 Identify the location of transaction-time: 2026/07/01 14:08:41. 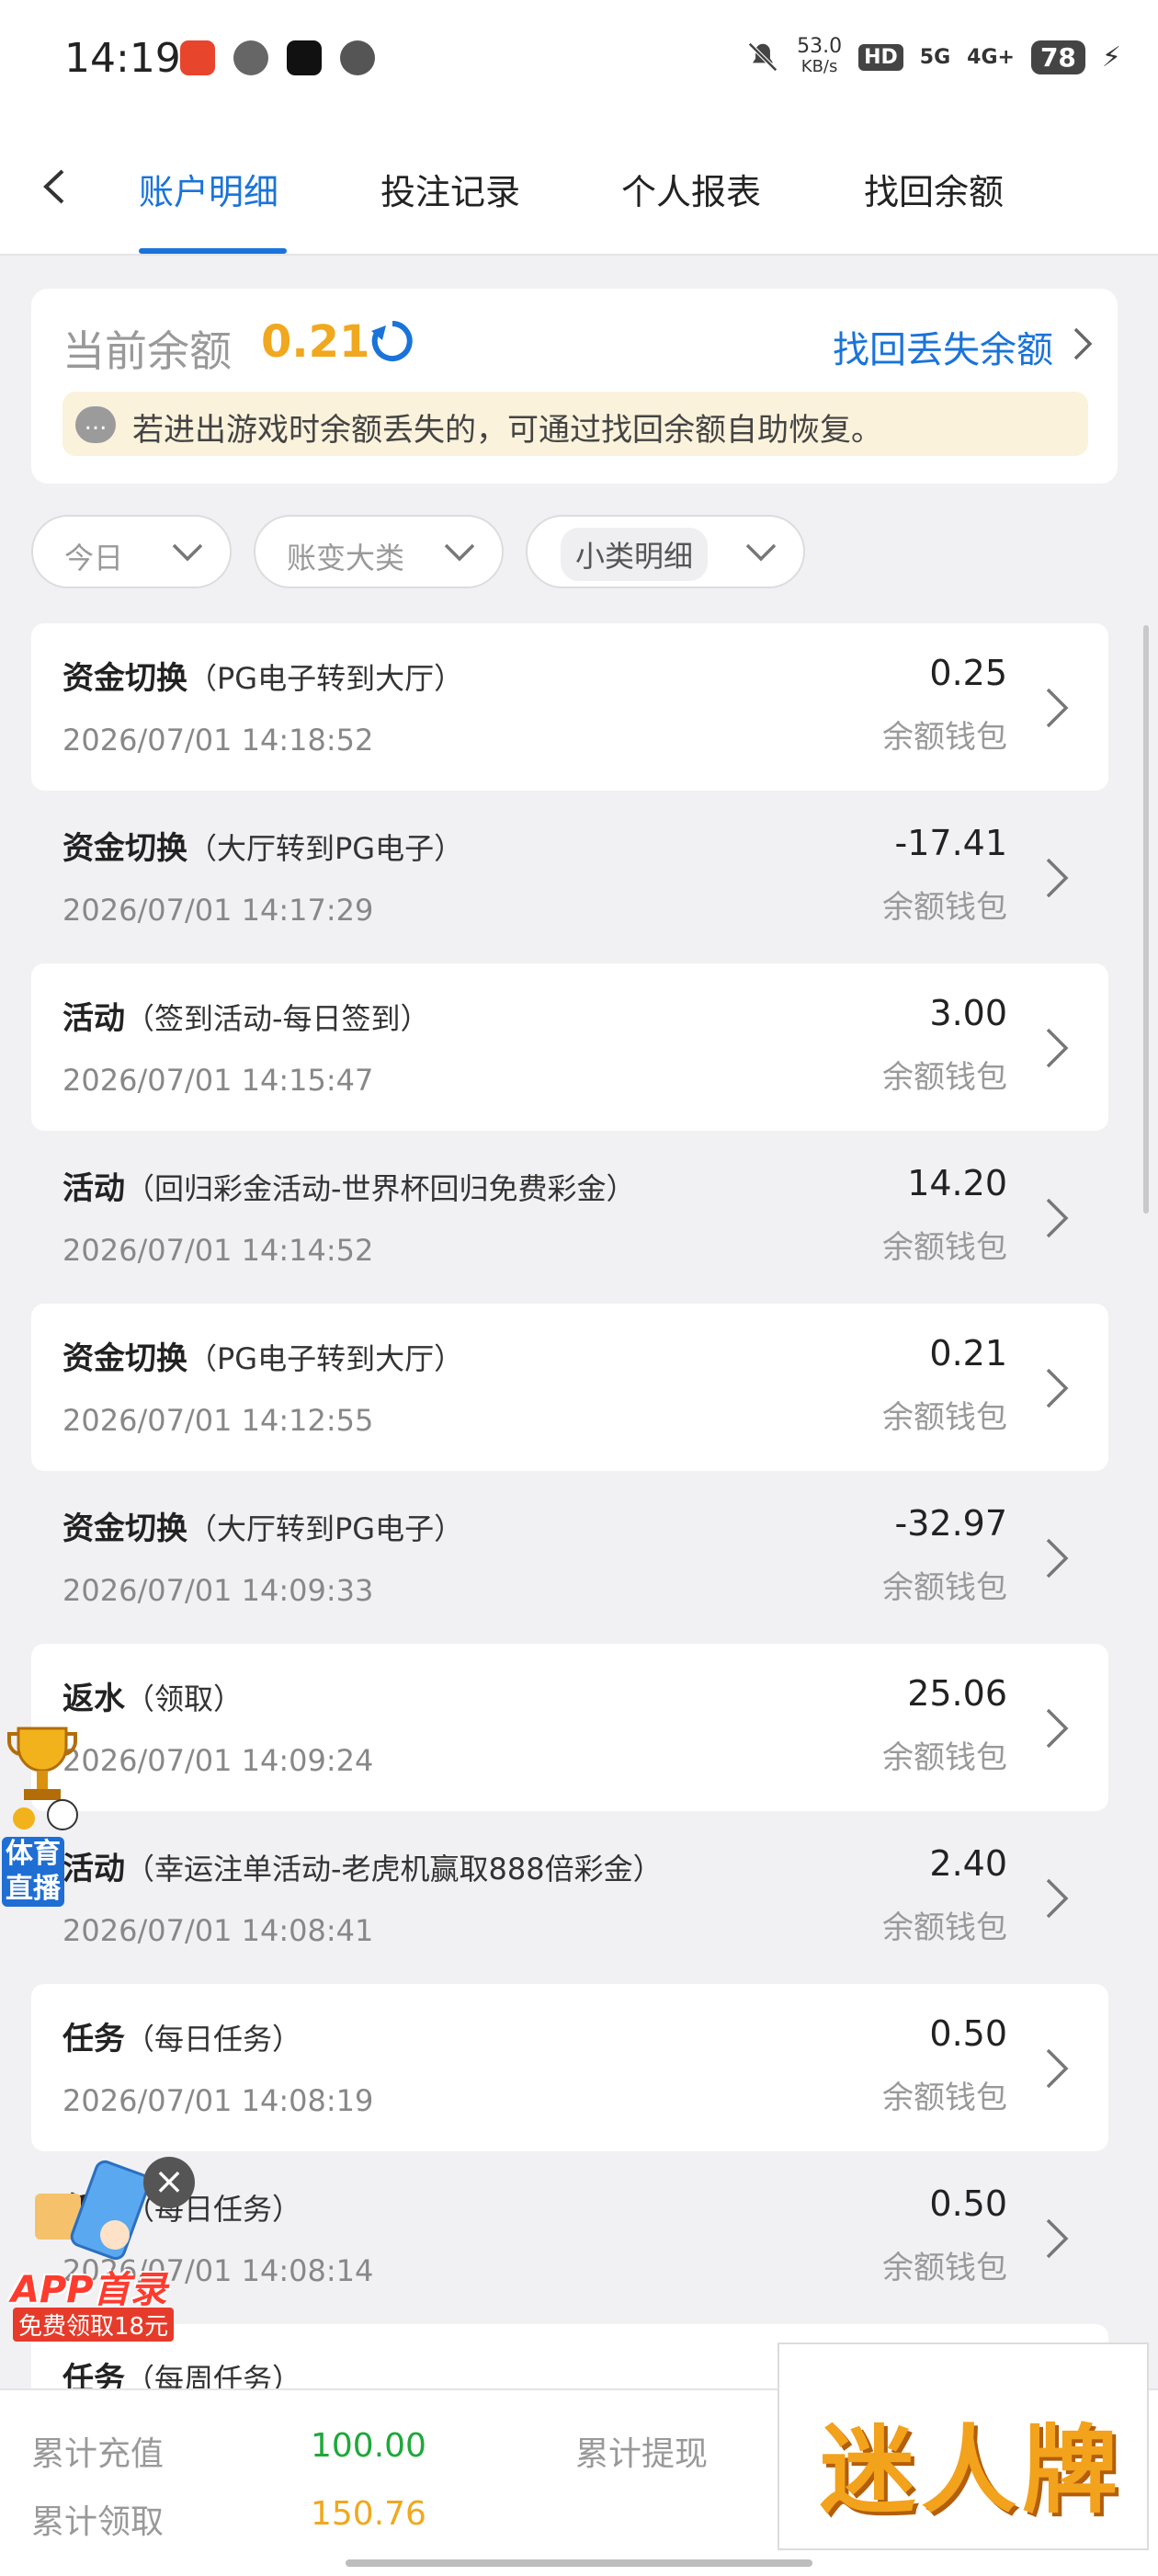
(218, 1930).